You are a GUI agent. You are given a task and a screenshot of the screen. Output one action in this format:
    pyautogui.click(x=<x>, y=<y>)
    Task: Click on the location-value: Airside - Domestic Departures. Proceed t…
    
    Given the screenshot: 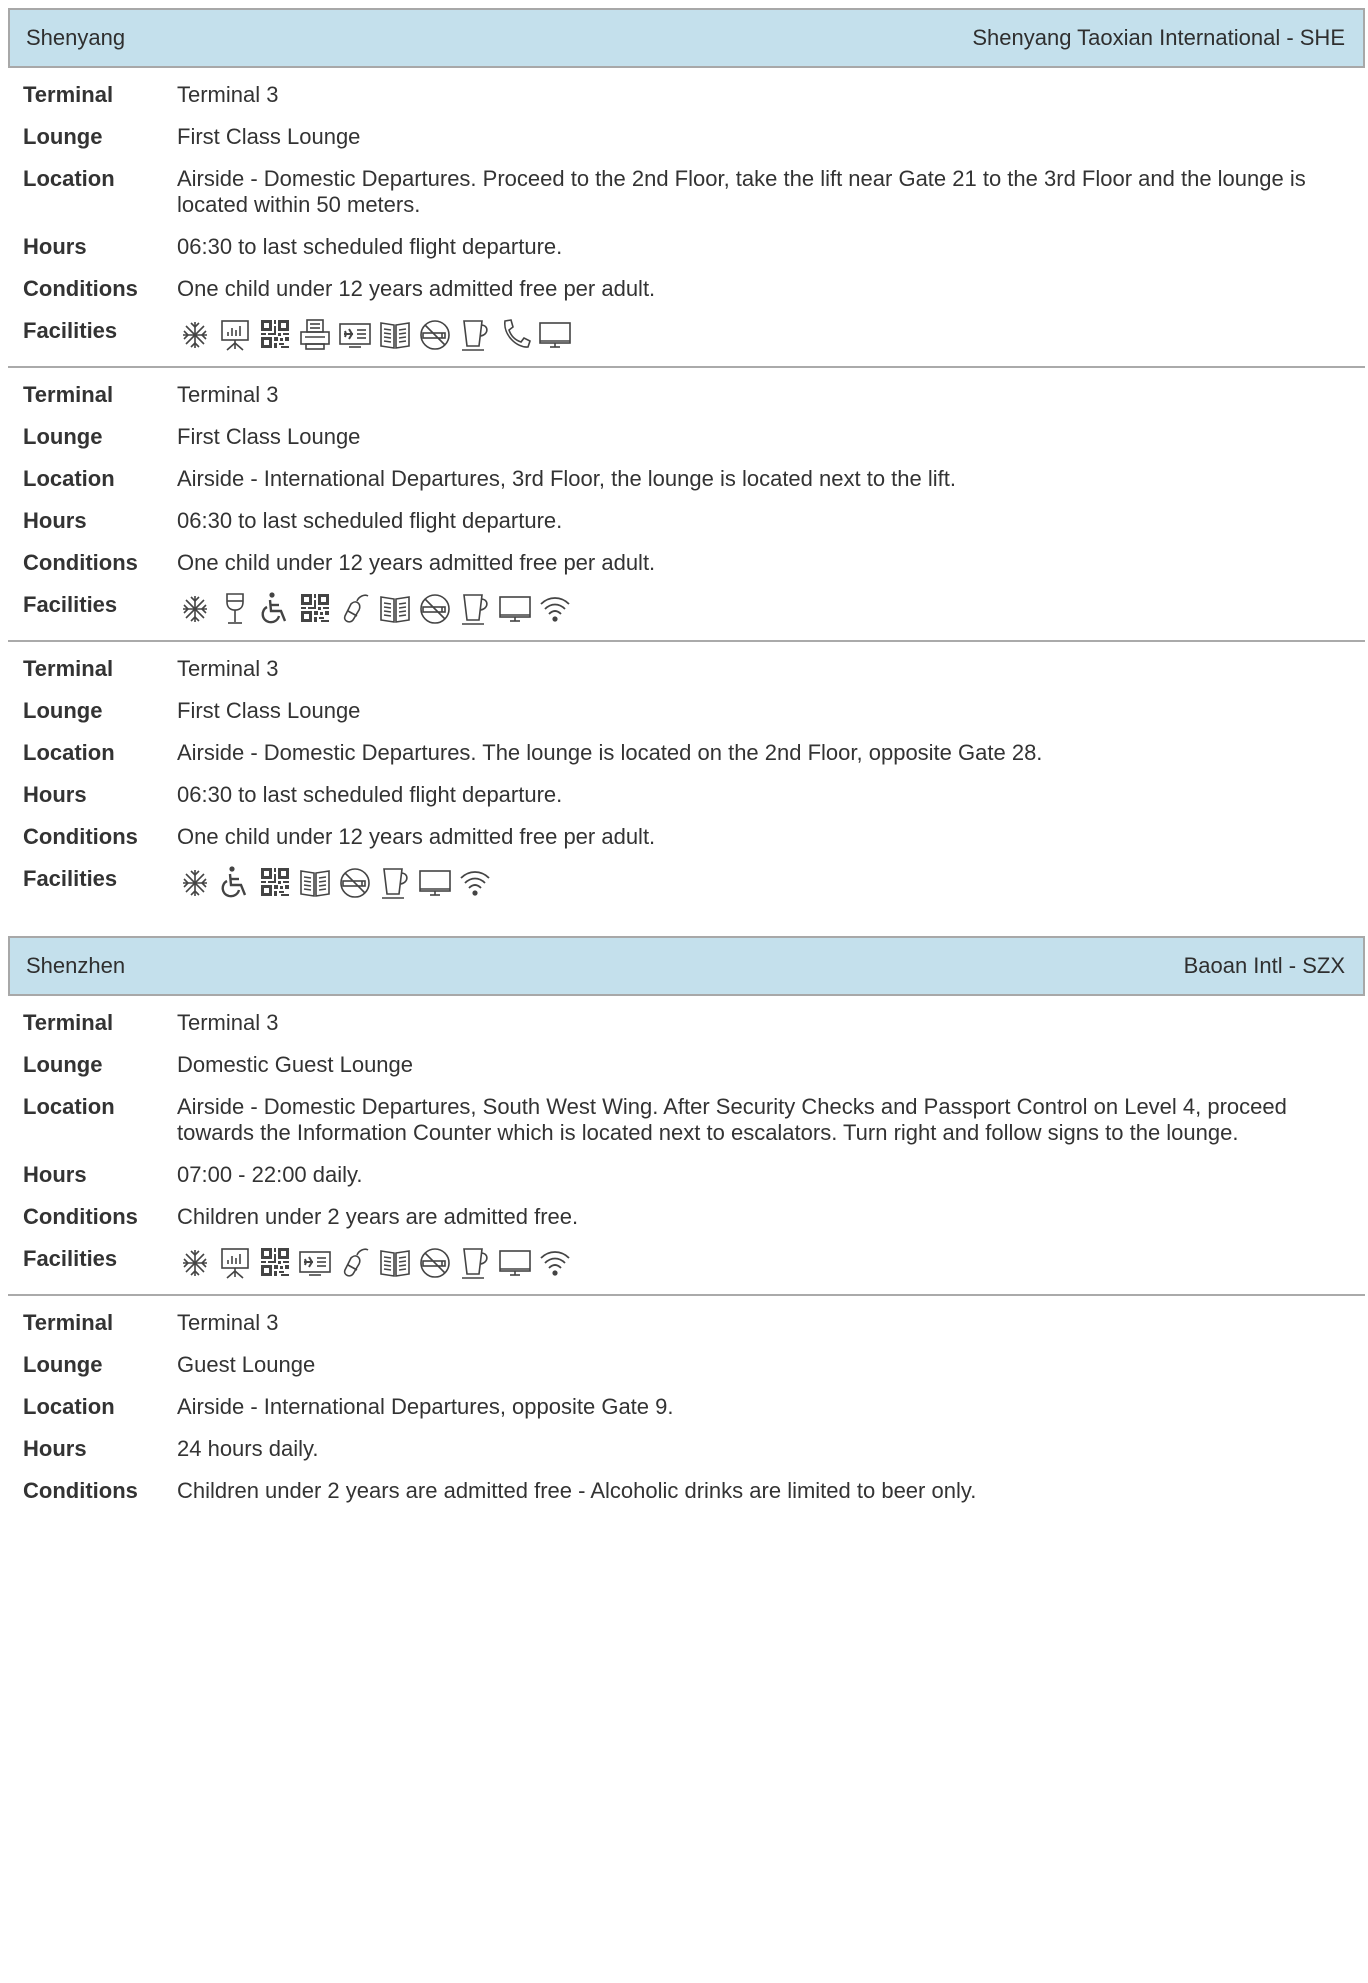 What is the action you would take?
    pyautogui.click(x=741, y=191)
    